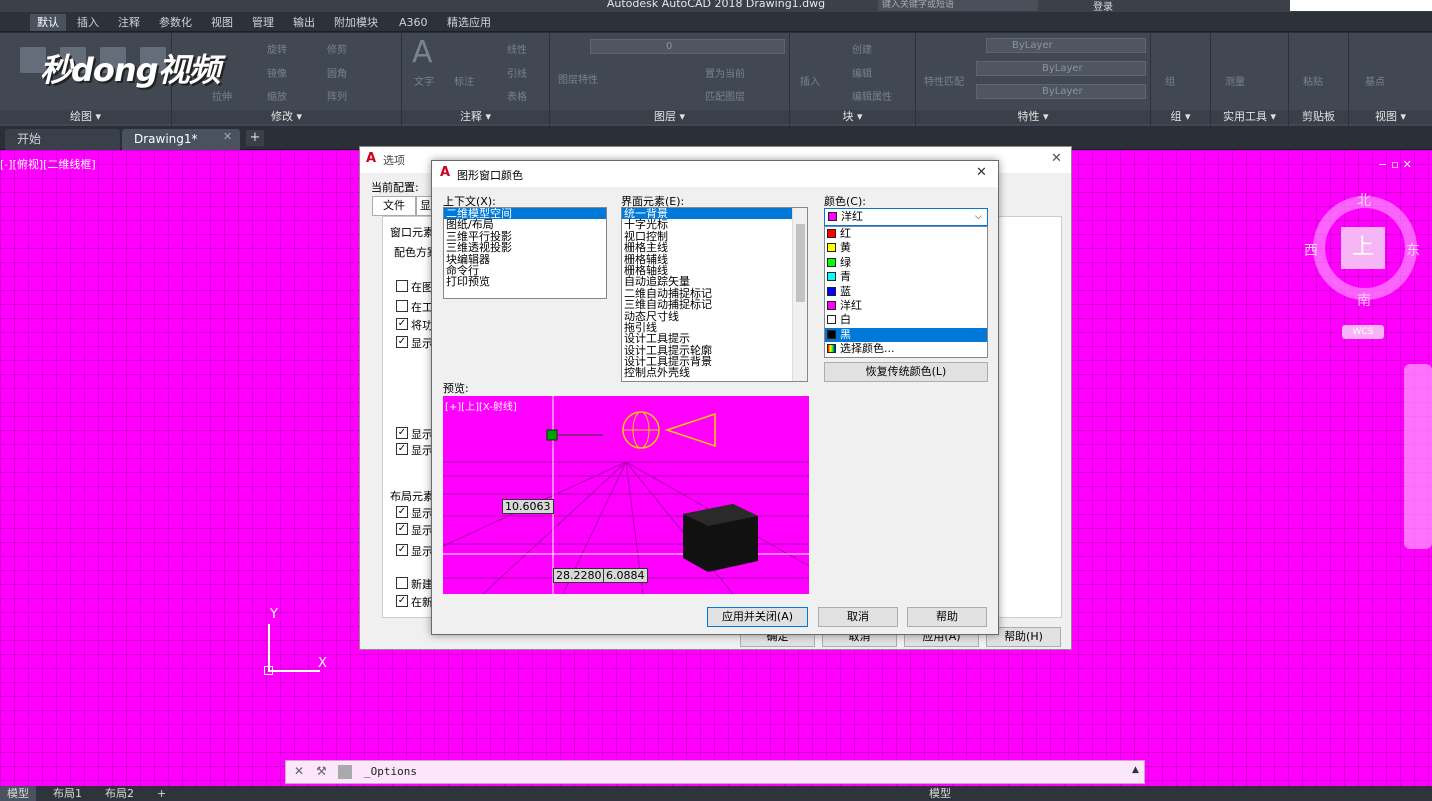  I want to click on rotate-label: 旋转, so click(277, 48).